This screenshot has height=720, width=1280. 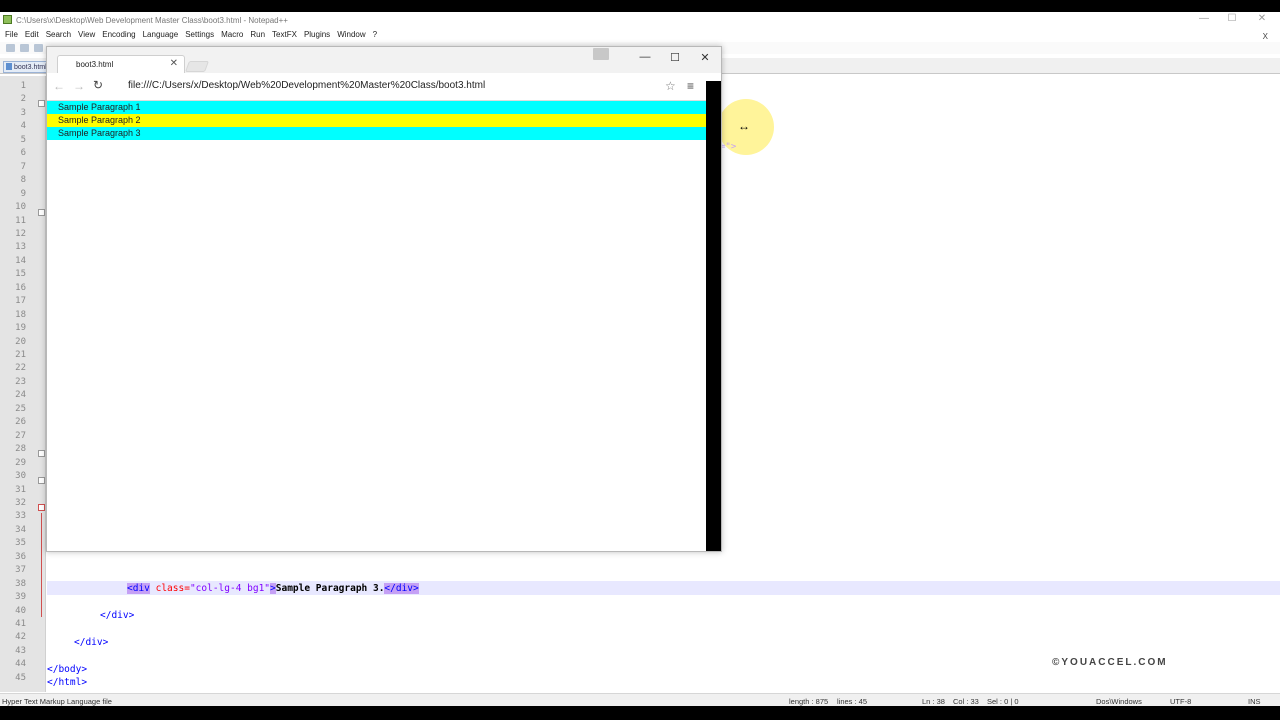 What do you see at coordinates (23, 180) in the screenshot?
I see `line-number: 8` at bounding box center [23, 180].